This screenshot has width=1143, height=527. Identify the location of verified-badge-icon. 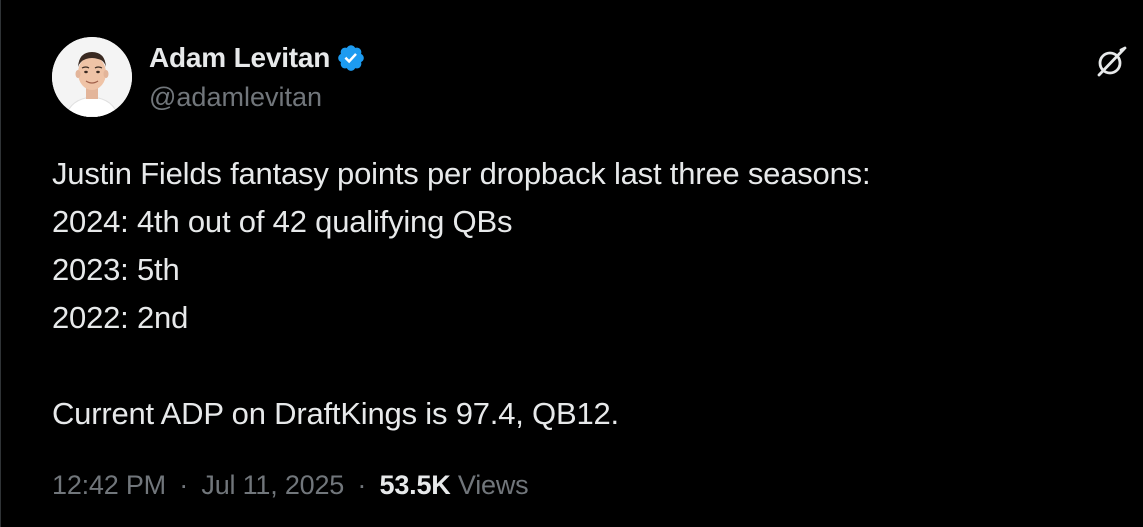
(351, 58).